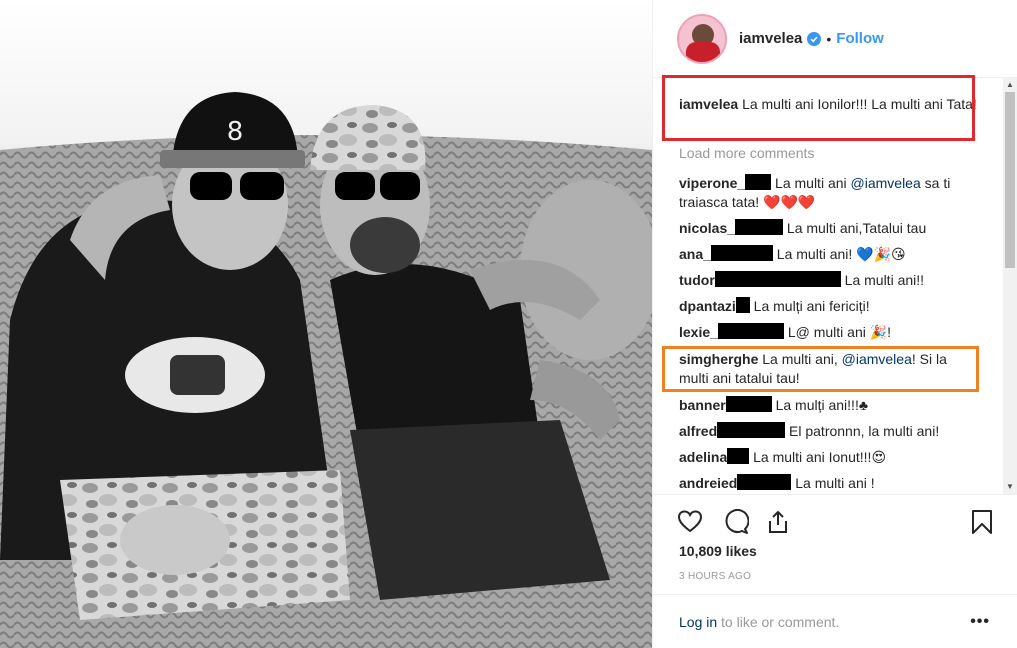 This screenshot has width=1017, height=648. I want to click on comment-row: banner La mulți ani!!!♣, so click(829, 405).